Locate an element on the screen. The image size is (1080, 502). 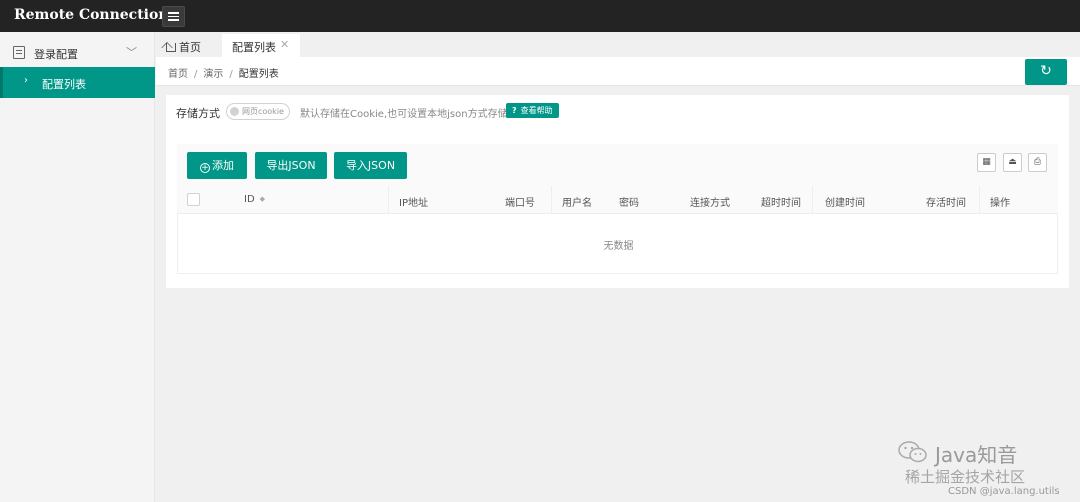
column-header-timeout: 超时时间 is located at coordinates (781, 203).